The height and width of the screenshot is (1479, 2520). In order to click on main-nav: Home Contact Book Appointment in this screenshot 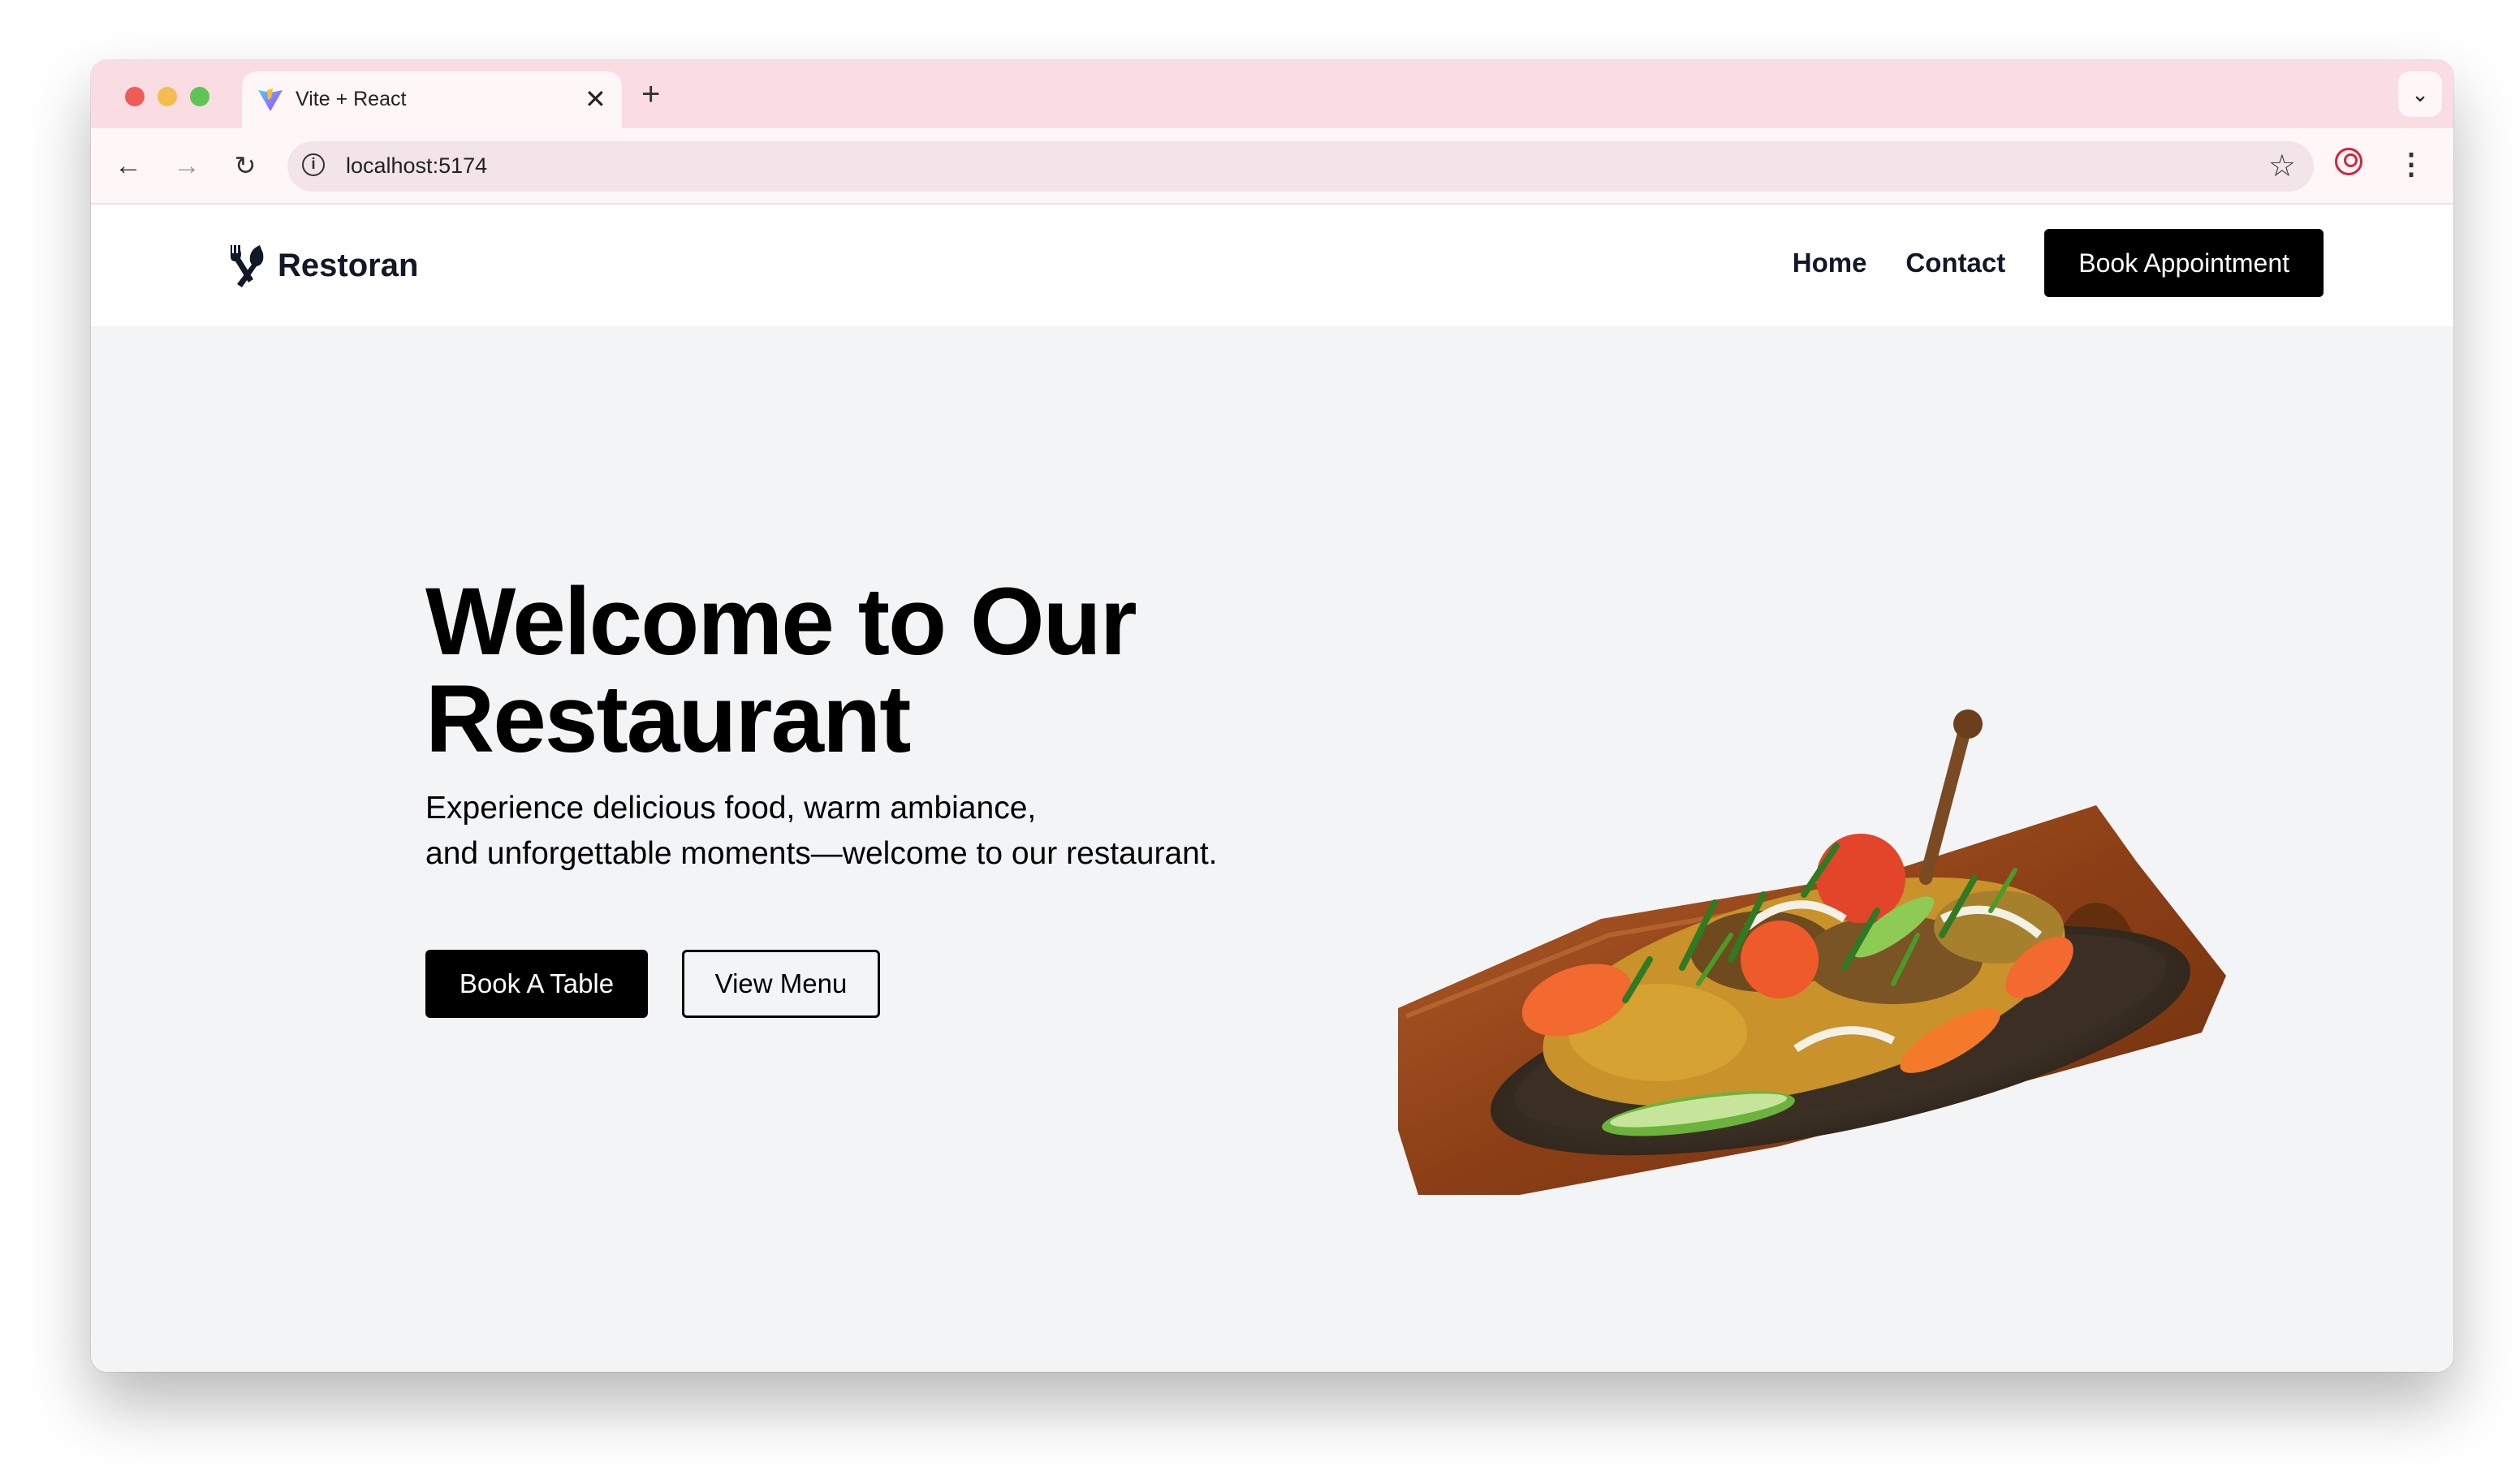, I will do `click(2058, 263)`.